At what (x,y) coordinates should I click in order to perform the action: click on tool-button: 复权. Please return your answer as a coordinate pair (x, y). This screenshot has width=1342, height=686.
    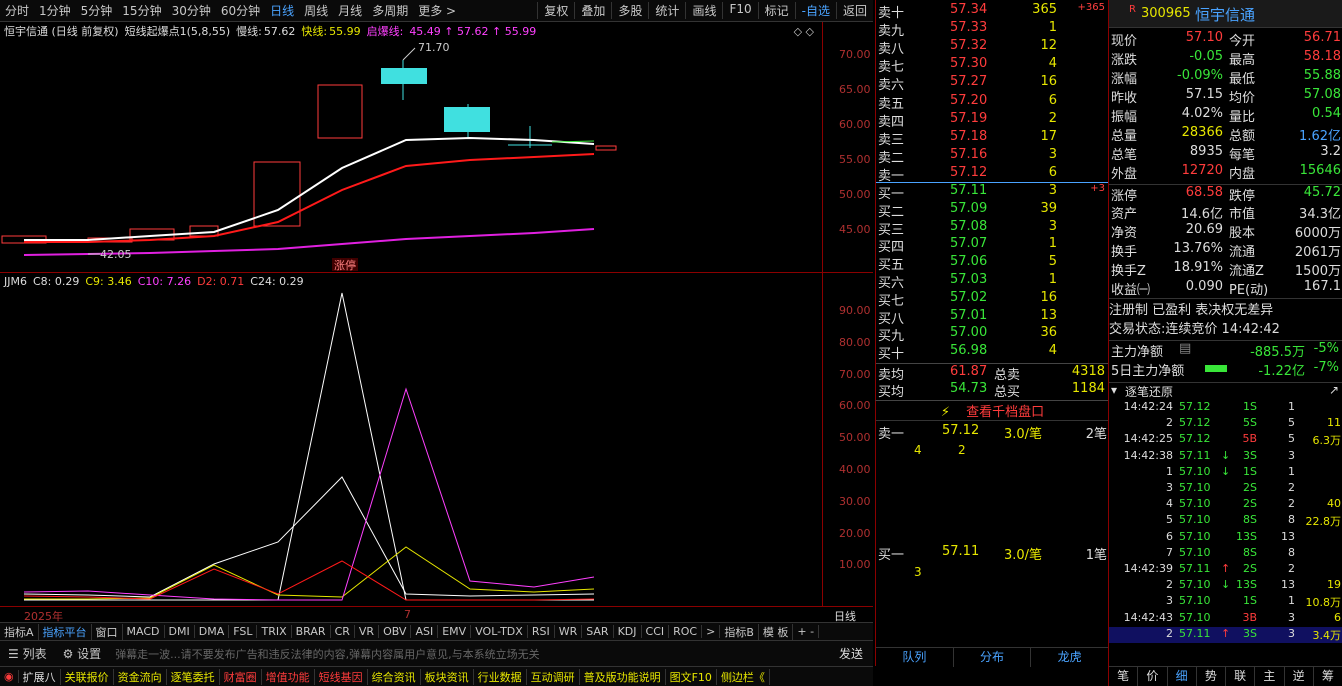
    Looking at the image, I should click on (555, 10).